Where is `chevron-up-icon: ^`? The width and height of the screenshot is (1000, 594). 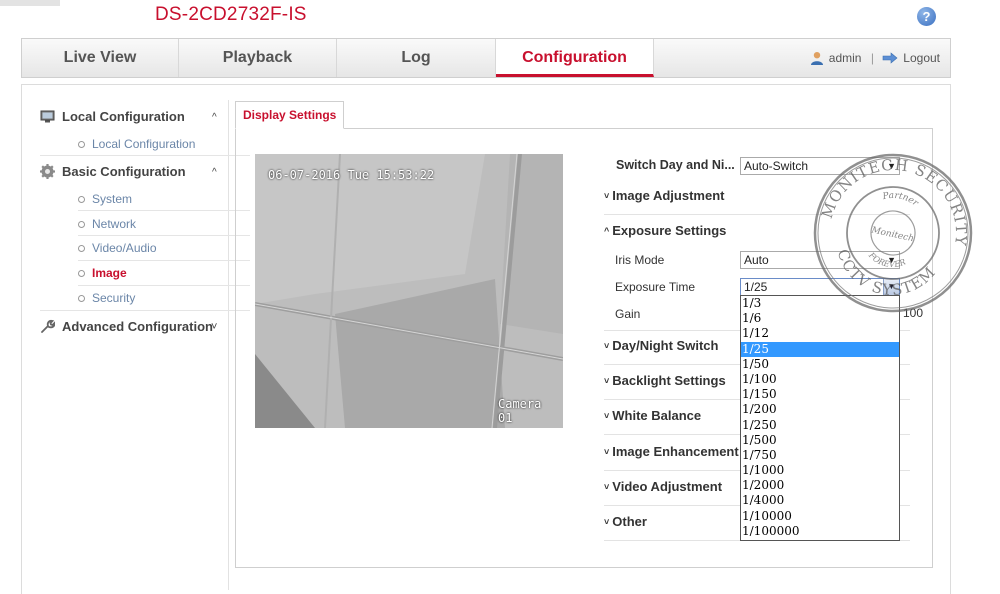
chevron-up-icon: ^ is located at coordinates (607, 231).